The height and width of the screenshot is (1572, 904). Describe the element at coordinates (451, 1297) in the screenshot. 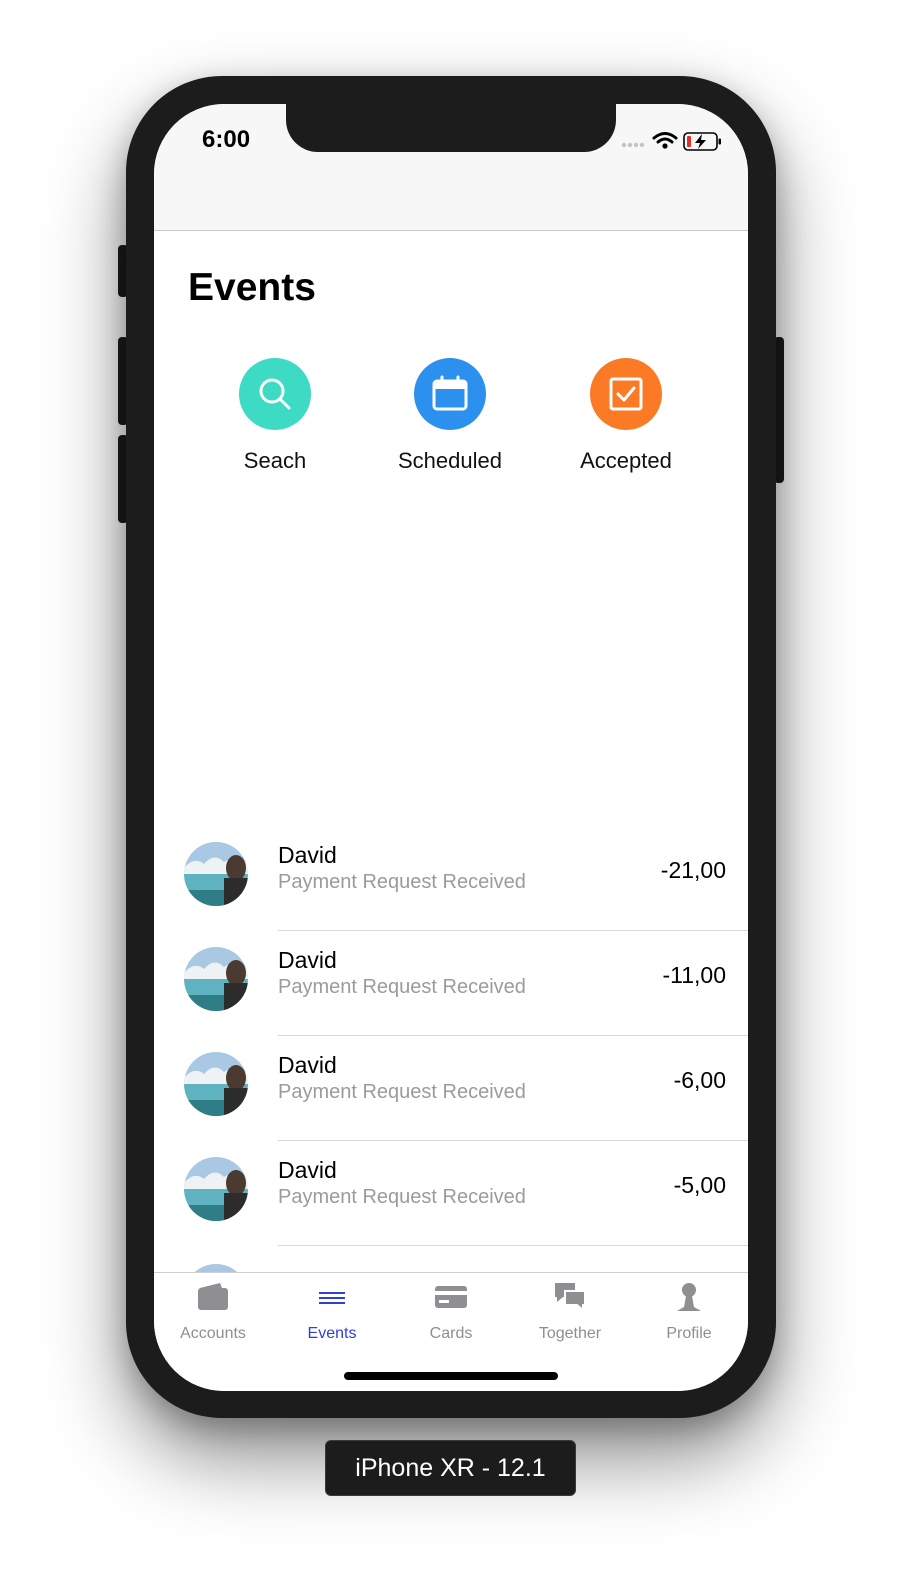

I see `card-icon` at that location.